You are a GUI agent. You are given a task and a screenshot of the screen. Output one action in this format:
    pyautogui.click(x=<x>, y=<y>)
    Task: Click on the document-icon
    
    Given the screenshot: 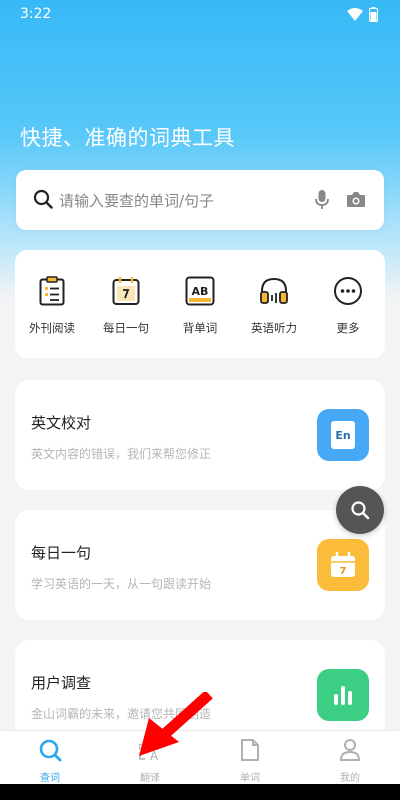 What is the action you would take?
    pyautogui.click(x=250, y=750)
    